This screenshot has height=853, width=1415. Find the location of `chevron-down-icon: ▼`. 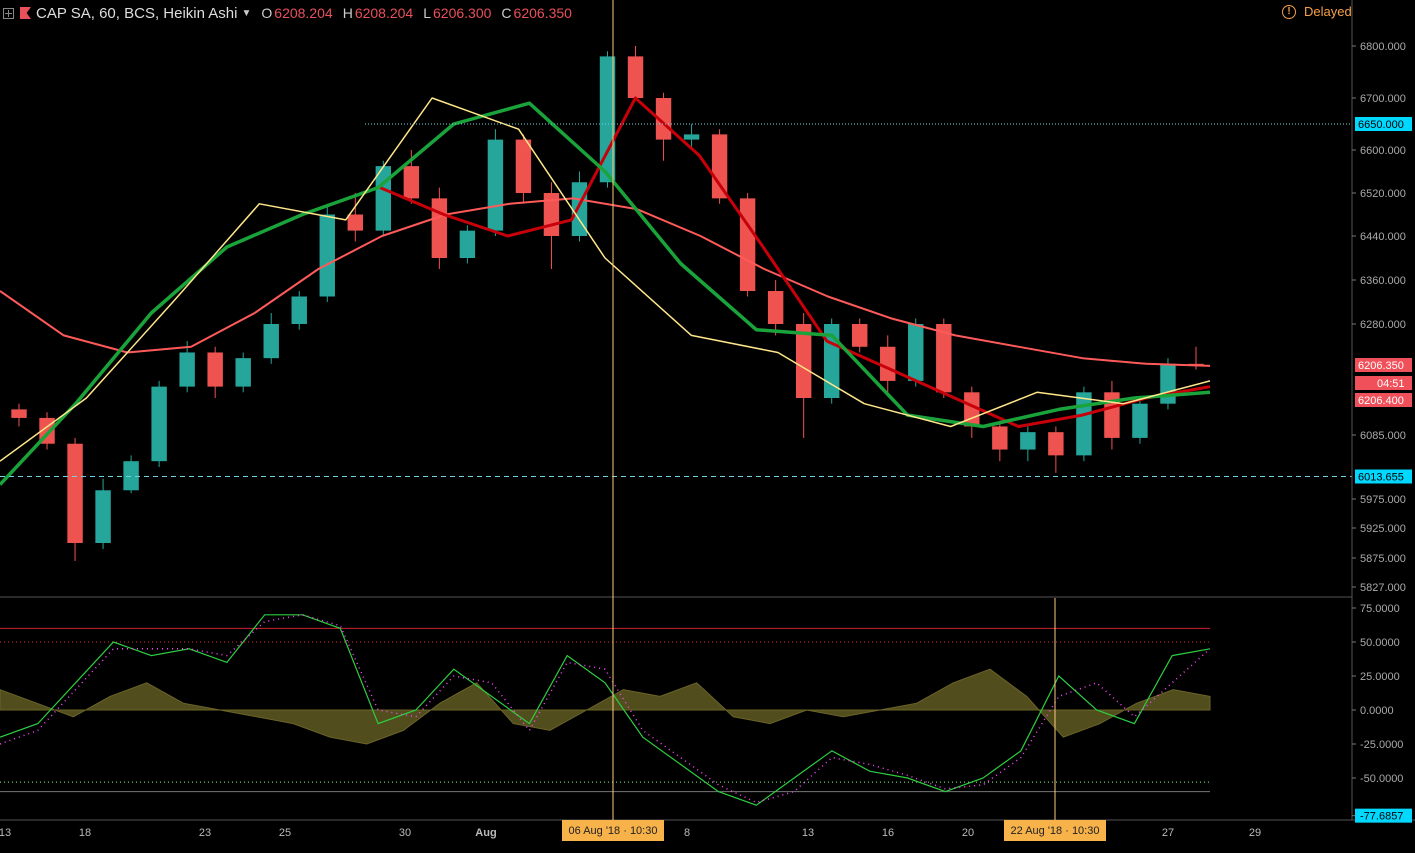

chevron-down-icon: ▼ is located at coordinates (246, 13).